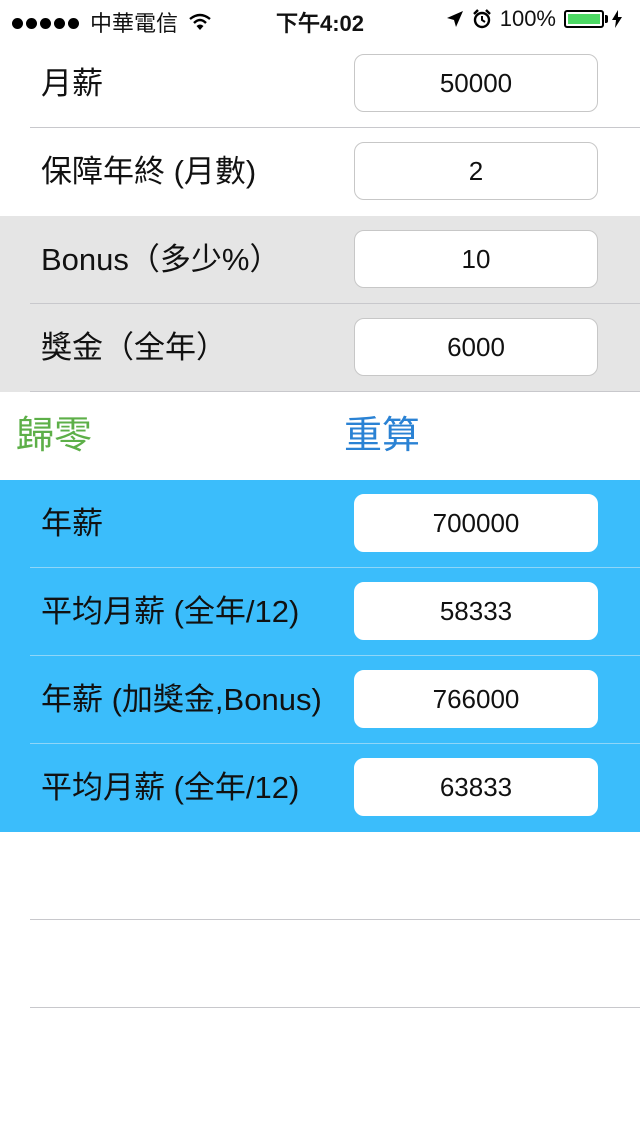 This screenshot has width=640, height=1136. Describe the element at coordinates (161, 259) in the screenshot. I see `bonus-percent-label: Bonus（多少%）` at that location.